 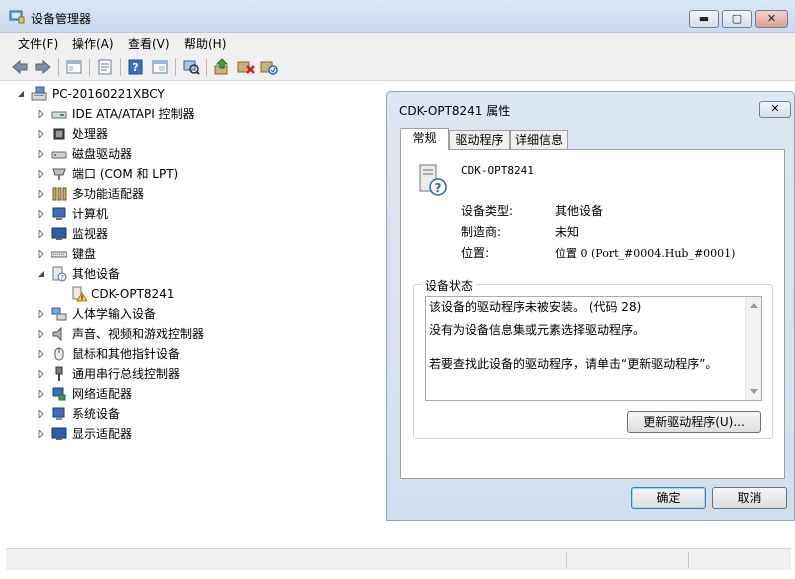 What do you see at coordinates (737, 19) in the screenshot?
I see `maximize-button: ▢` at bounding box center [737, 19].